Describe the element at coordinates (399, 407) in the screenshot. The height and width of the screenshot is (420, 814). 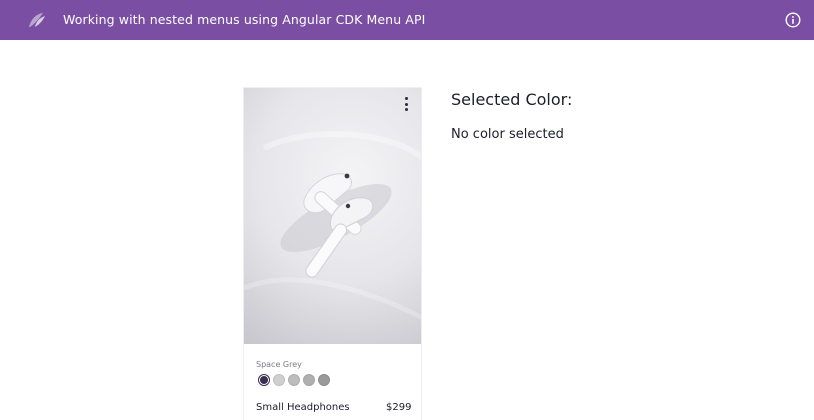
I see `product-price: $299` at that location.